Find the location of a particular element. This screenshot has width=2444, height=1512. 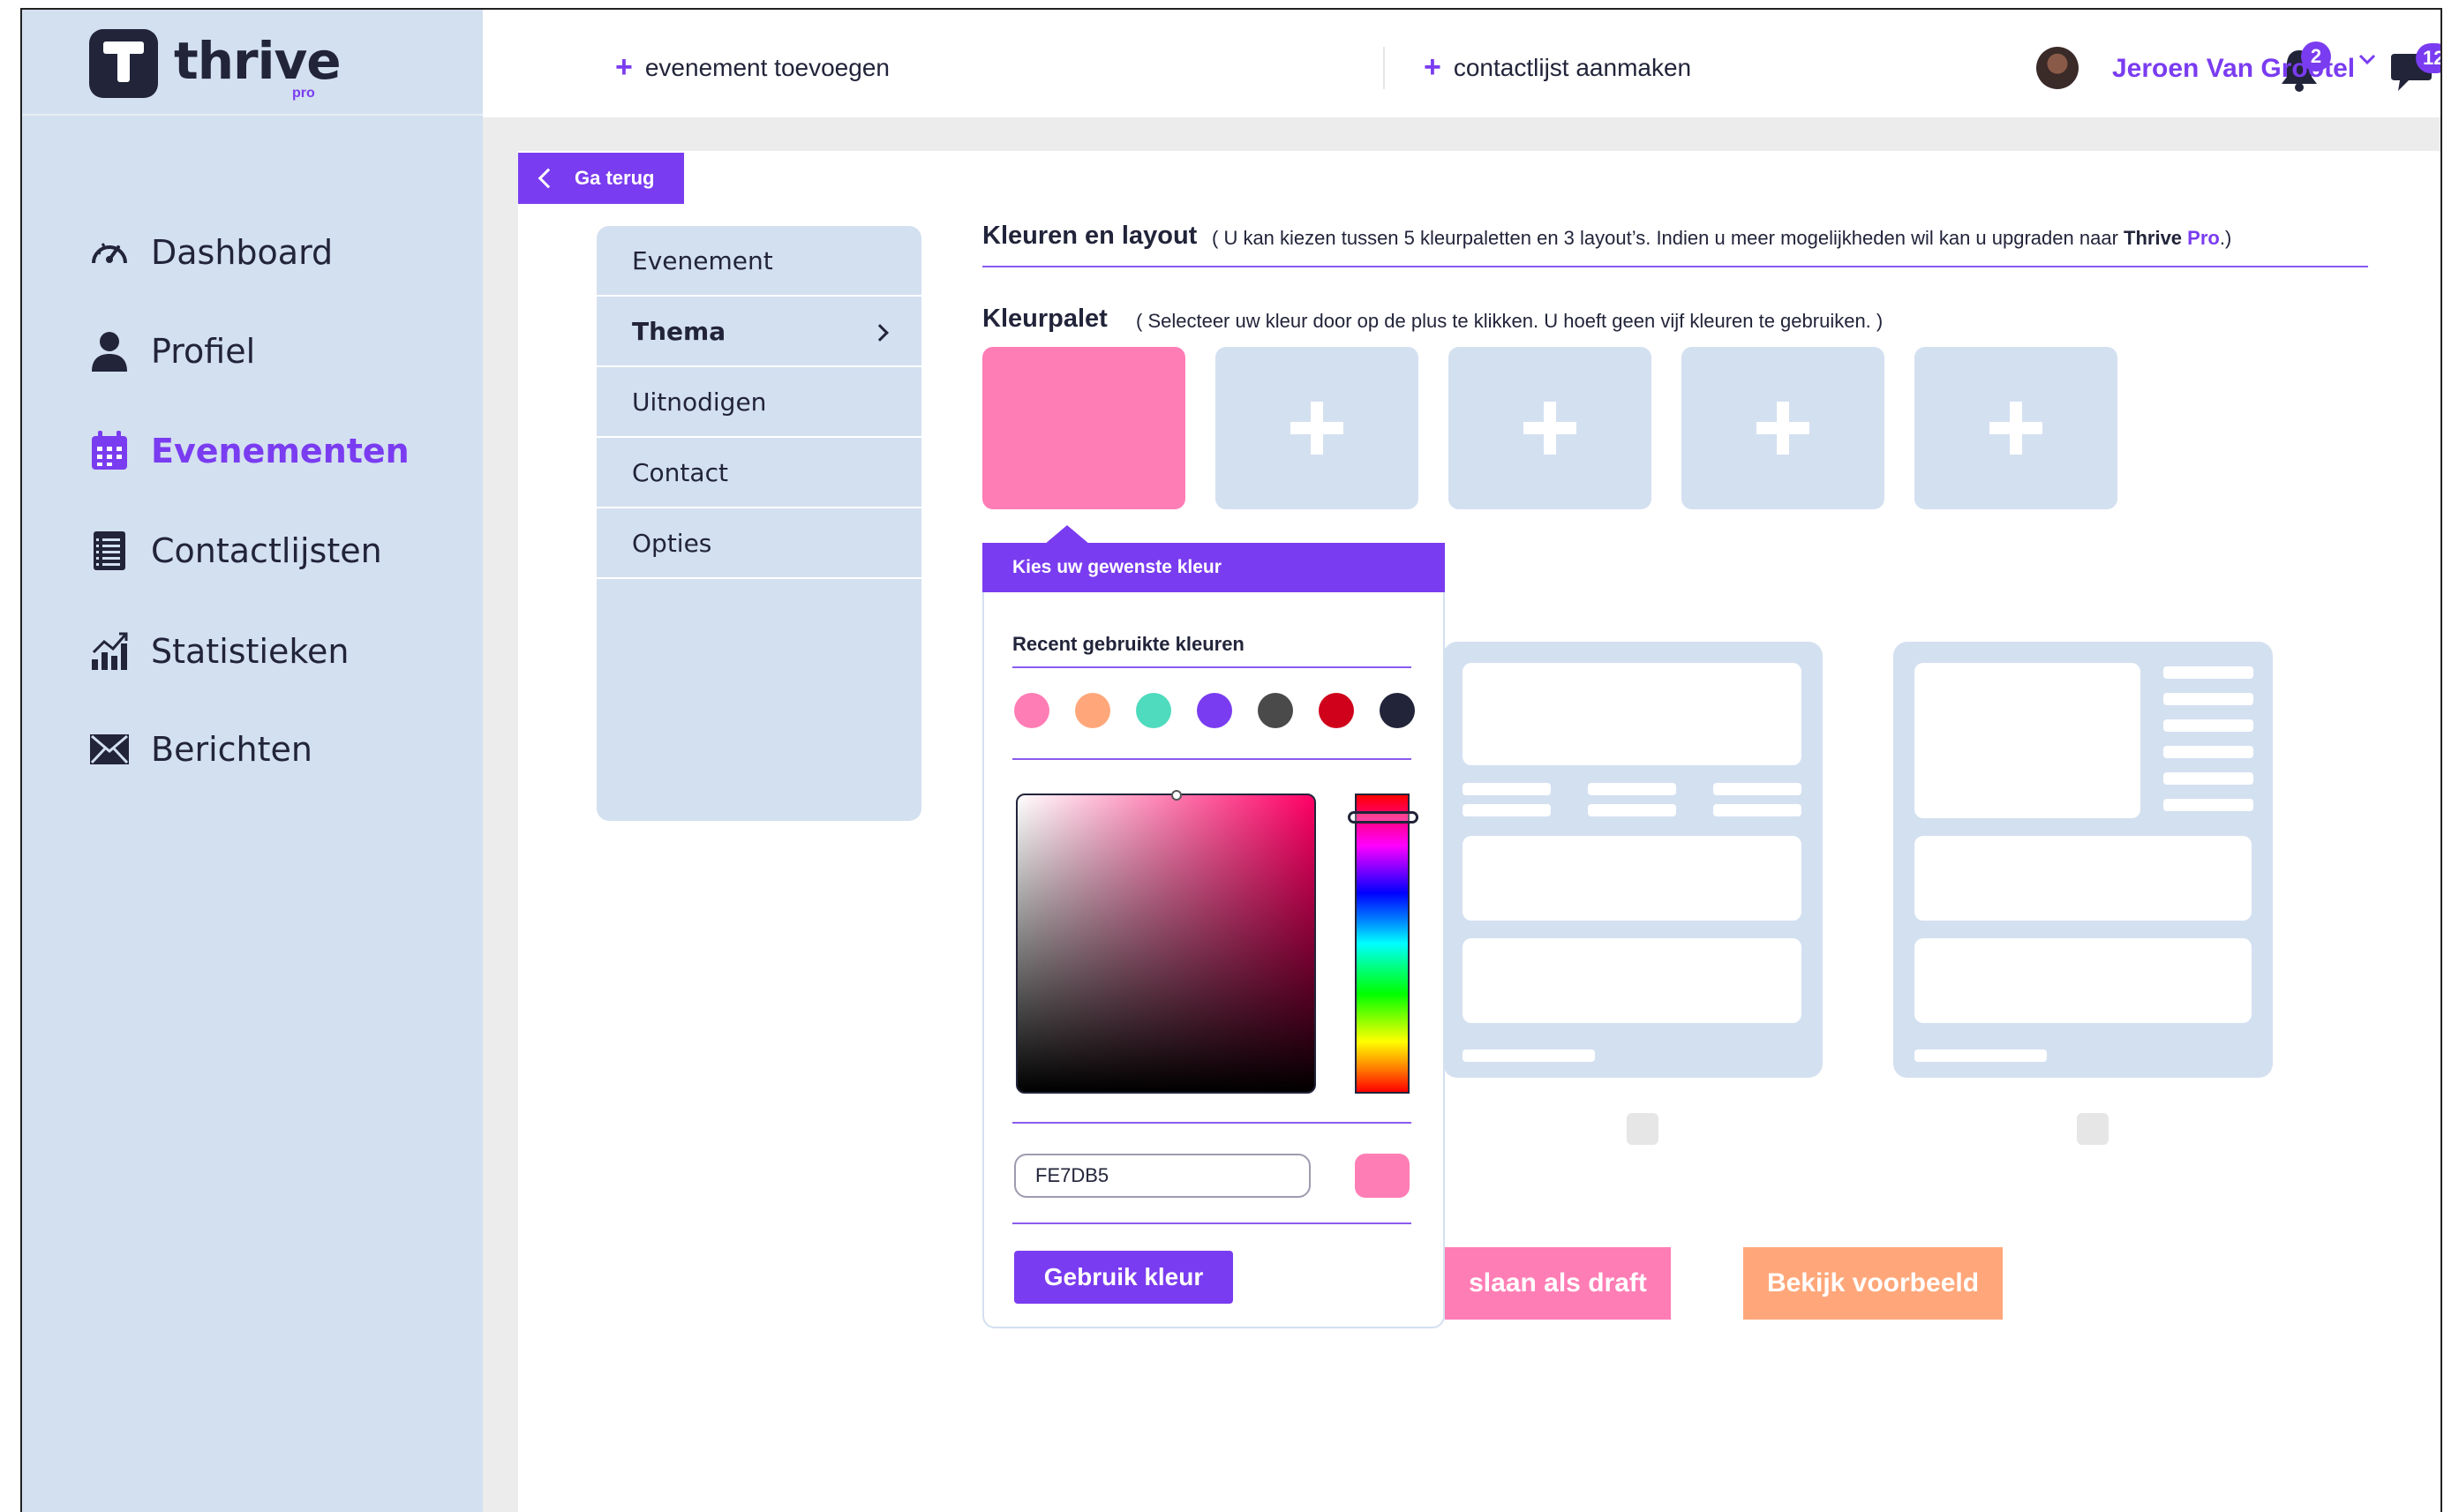

submenu-item-label: Uitnodigen is located at coordinates (699, 402).